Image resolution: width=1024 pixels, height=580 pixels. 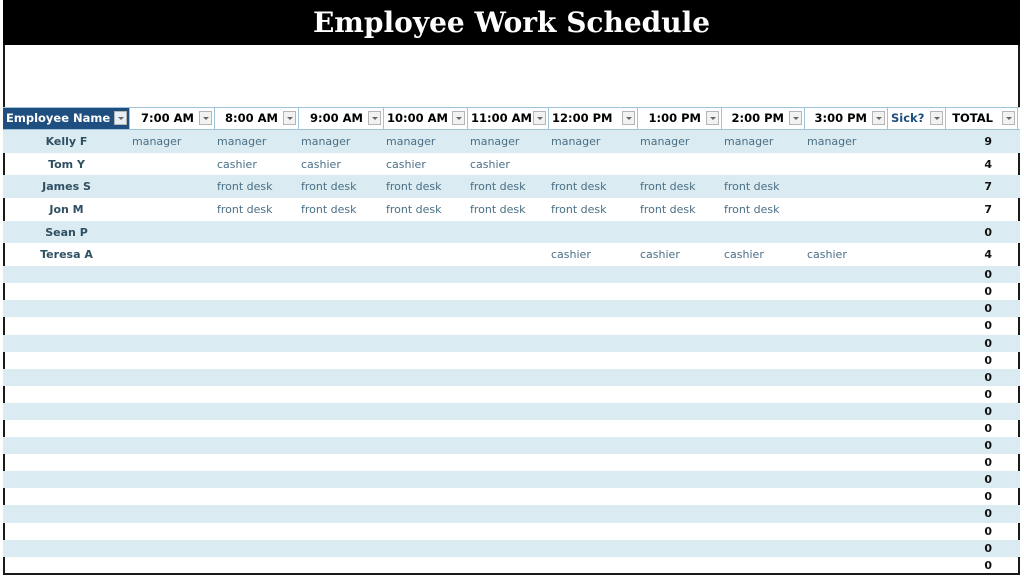 What do you see at coordinates (982, 118) in the screenshot?
I see `column-header-total: TOTAL` at bounding box center [982, 118].